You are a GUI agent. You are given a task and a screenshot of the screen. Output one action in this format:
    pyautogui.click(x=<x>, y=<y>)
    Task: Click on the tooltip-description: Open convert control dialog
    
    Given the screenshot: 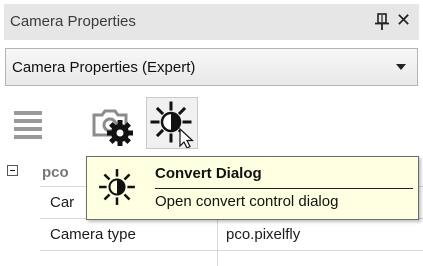 What is the action you would take?
    pyautogui.click(x=247, y=201)
    